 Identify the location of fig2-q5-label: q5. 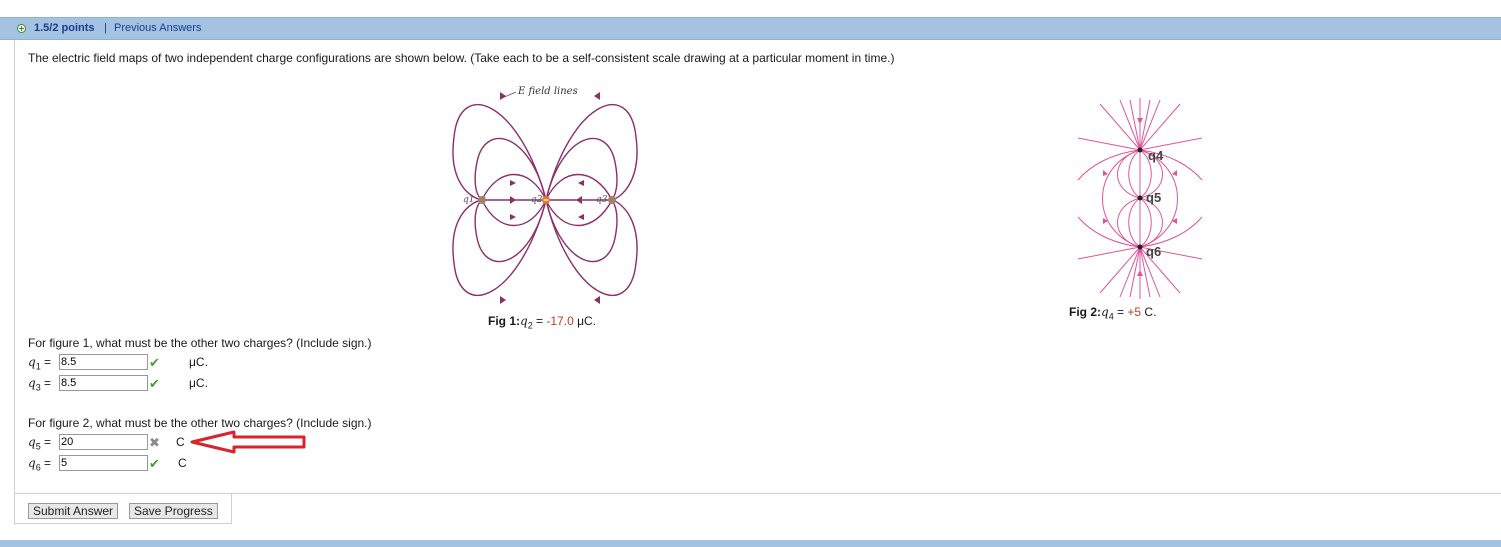
(1153, 197).